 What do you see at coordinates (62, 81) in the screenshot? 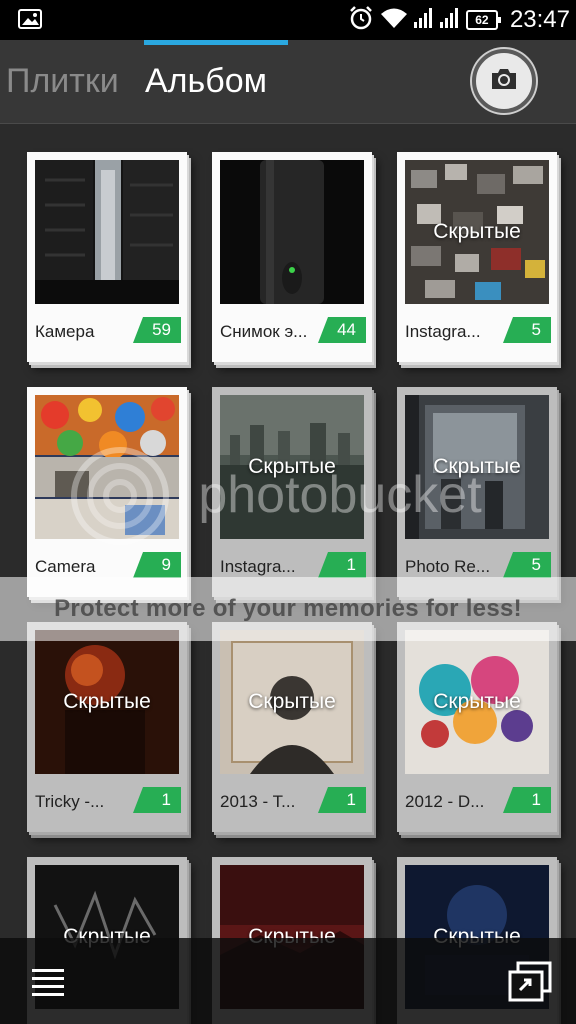
I see `tab-tiles: Плитки` at bounding box center [62, 81].